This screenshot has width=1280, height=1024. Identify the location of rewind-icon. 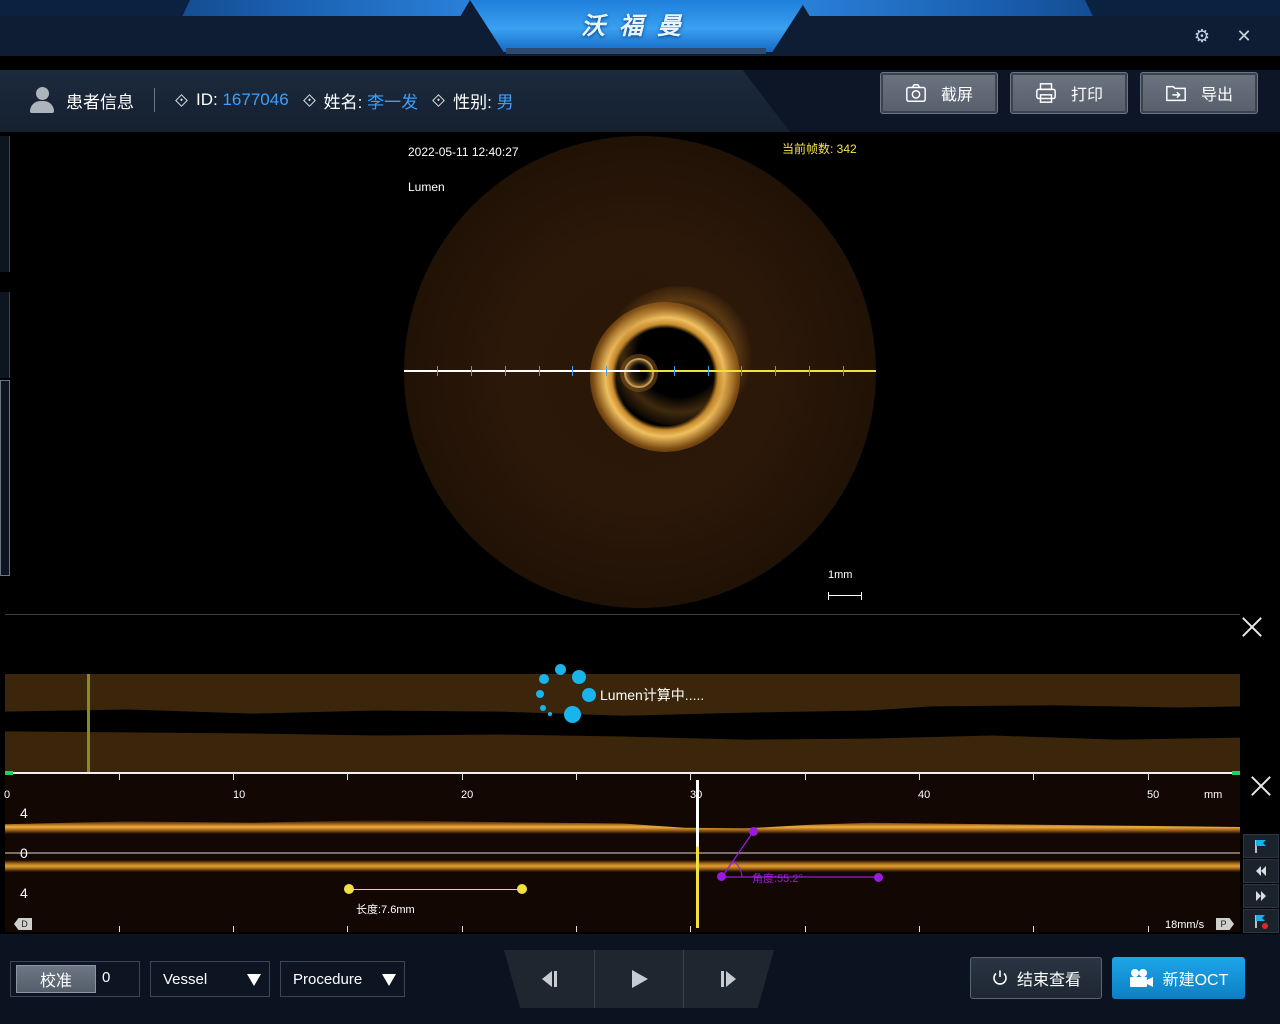
(1261, 871).